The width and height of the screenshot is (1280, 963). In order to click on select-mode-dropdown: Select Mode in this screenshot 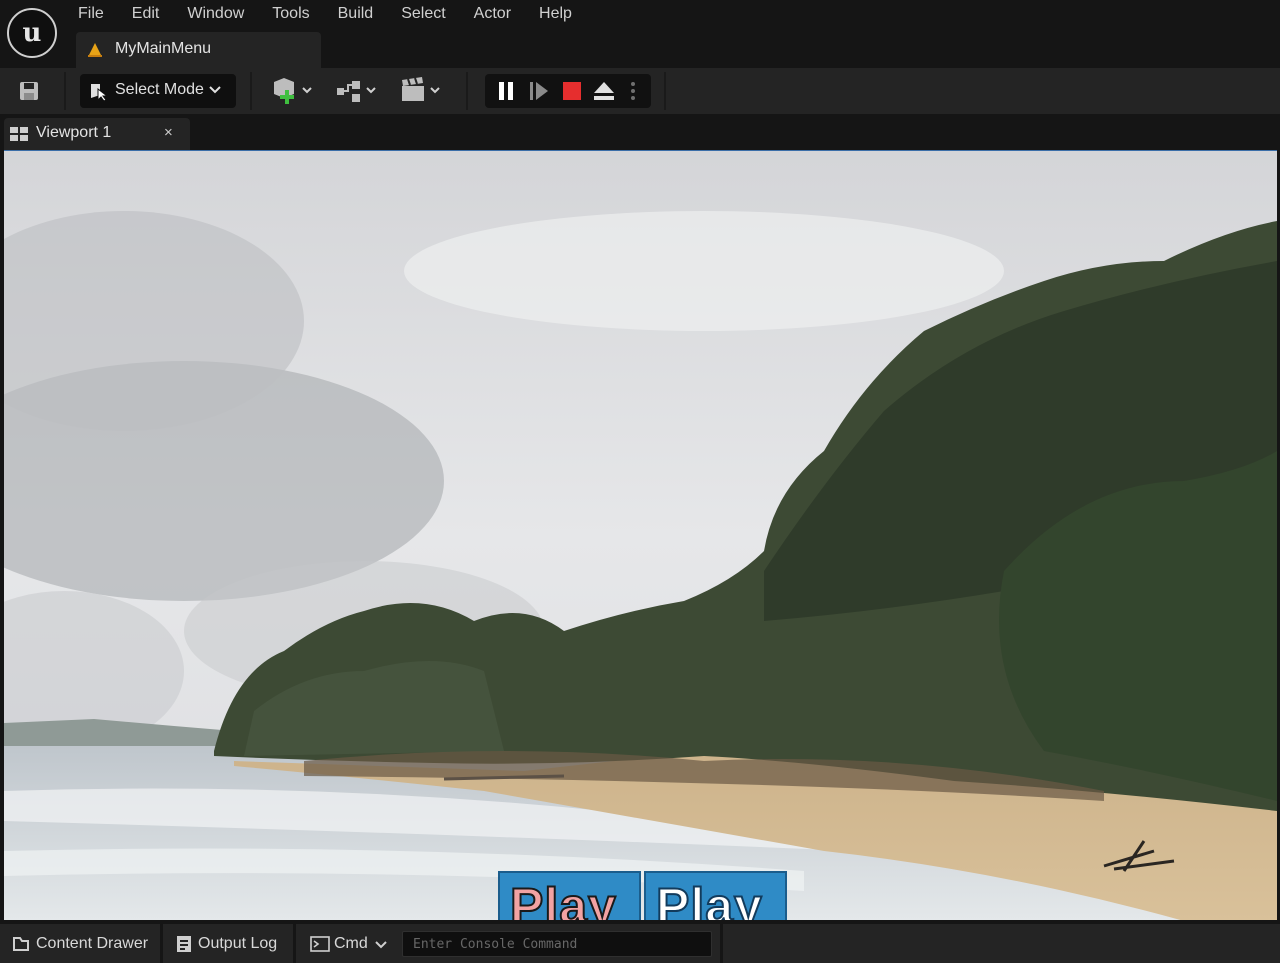, I will do `click(158, 91)`.